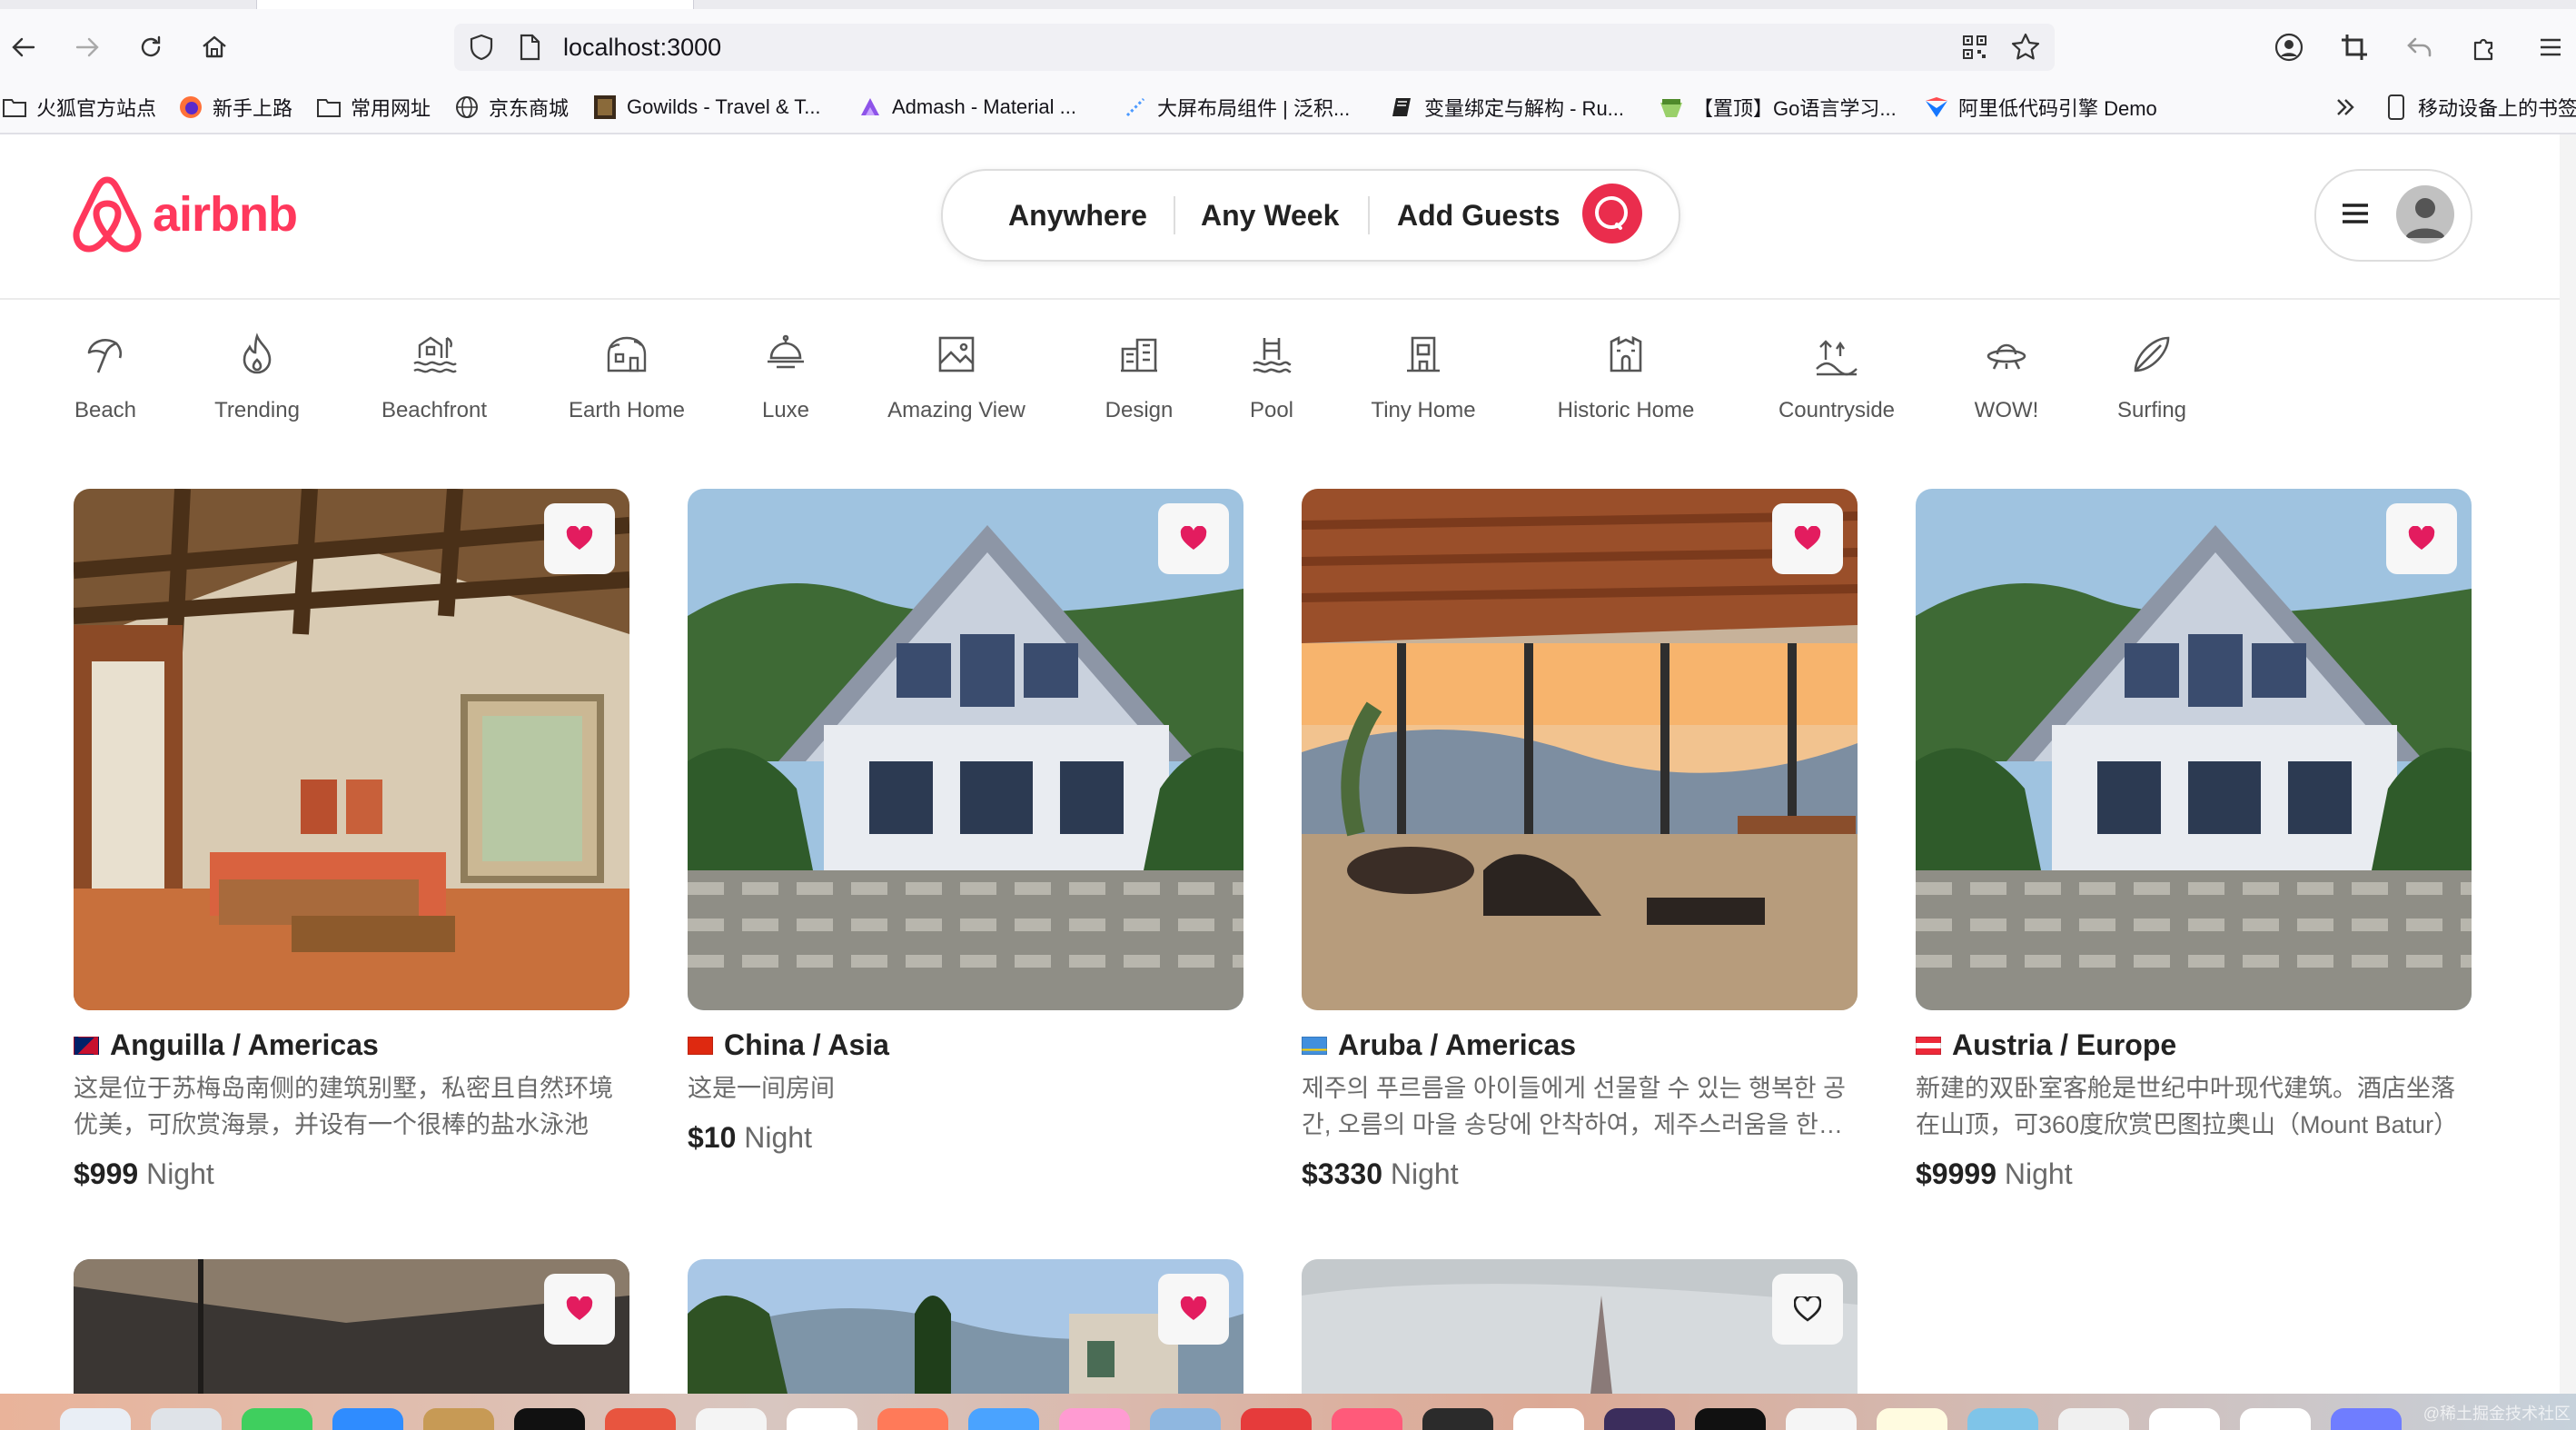 This screenshot has width=2576, height=1430. I want to click on forward-button, so click(87, 47).